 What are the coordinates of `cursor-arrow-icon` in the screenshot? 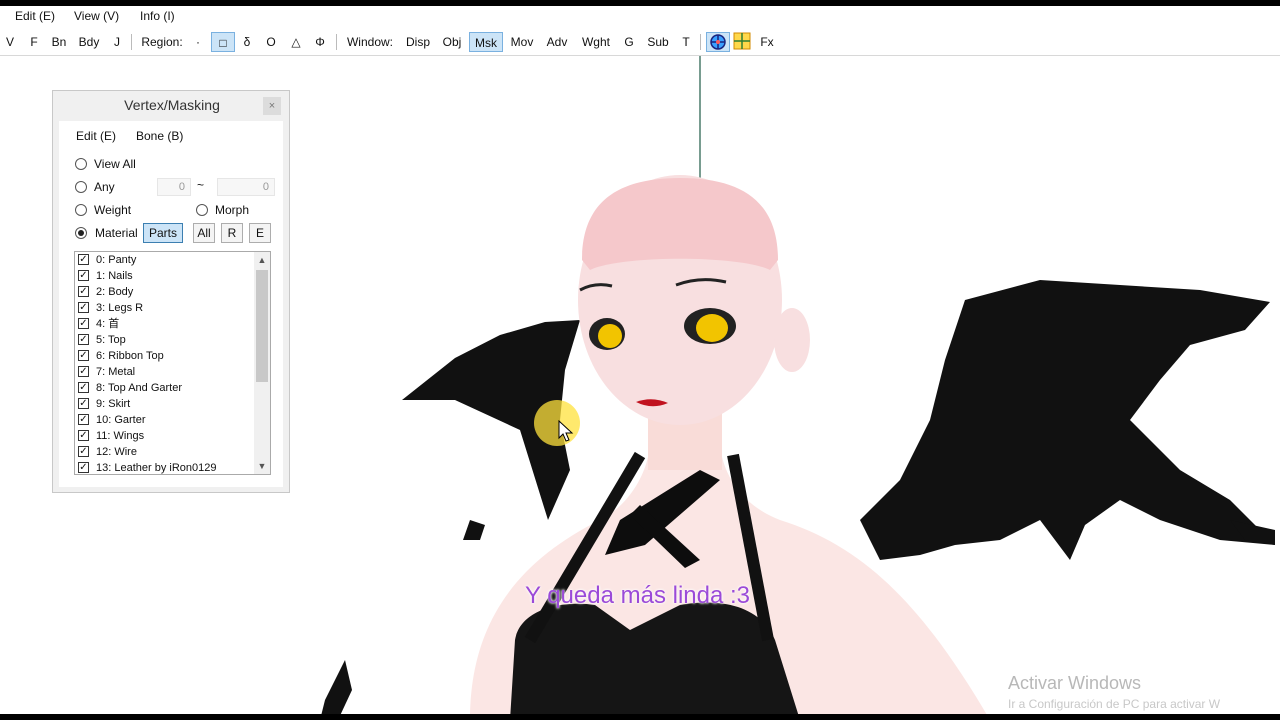 It's located at (566, 431).